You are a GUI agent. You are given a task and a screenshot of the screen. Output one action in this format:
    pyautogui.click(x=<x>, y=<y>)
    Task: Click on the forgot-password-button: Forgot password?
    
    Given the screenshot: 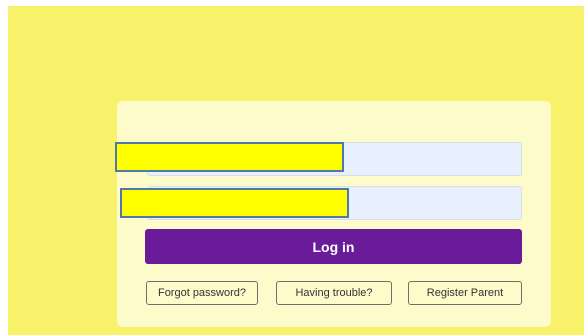 What is the action you would take?
    pyautogui.click(x=202, y=293)
    